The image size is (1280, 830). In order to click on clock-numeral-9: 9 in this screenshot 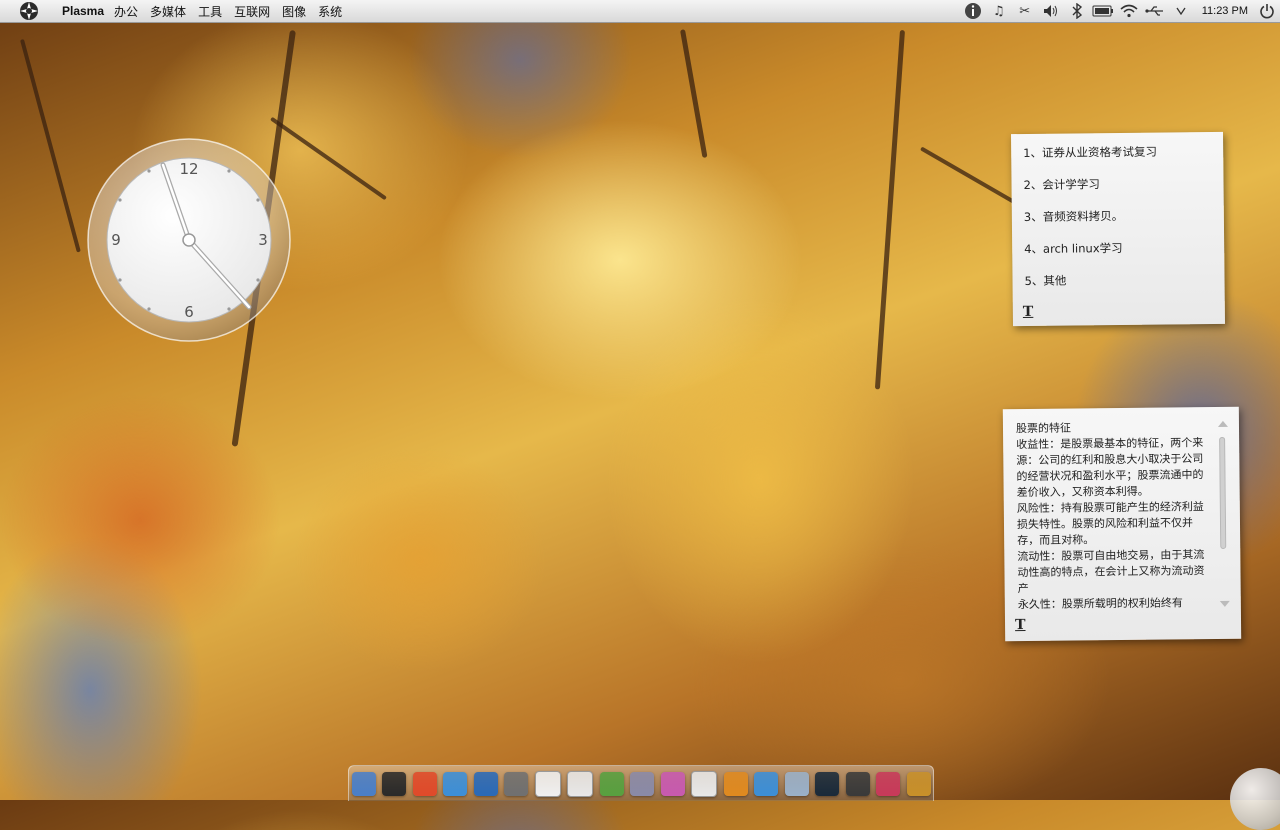, I will do `click(116, 240)`.